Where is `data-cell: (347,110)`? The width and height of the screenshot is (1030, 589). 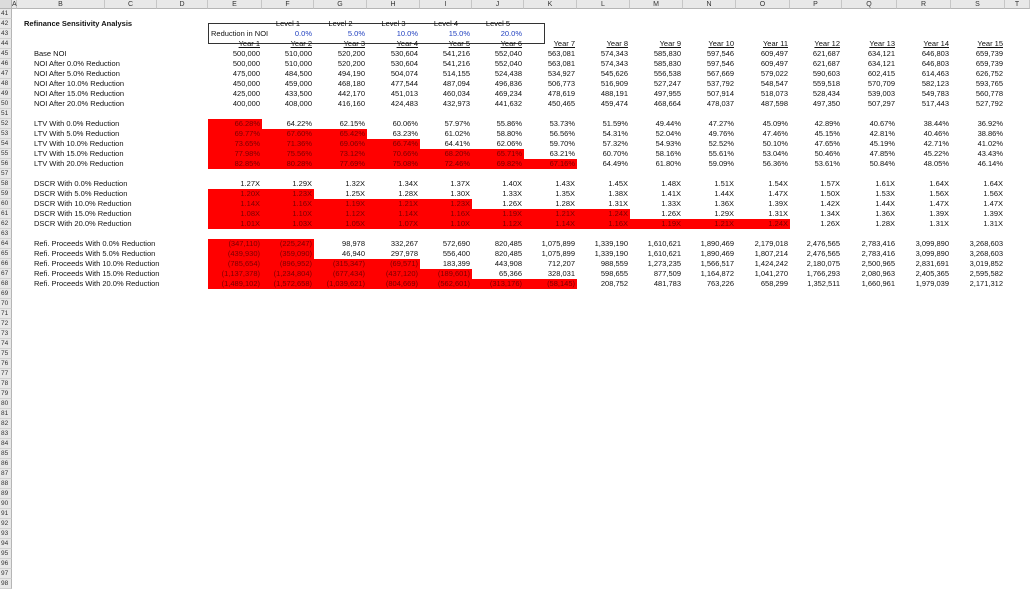
data-cell: (347,110) is located at coordinates (235, 244).